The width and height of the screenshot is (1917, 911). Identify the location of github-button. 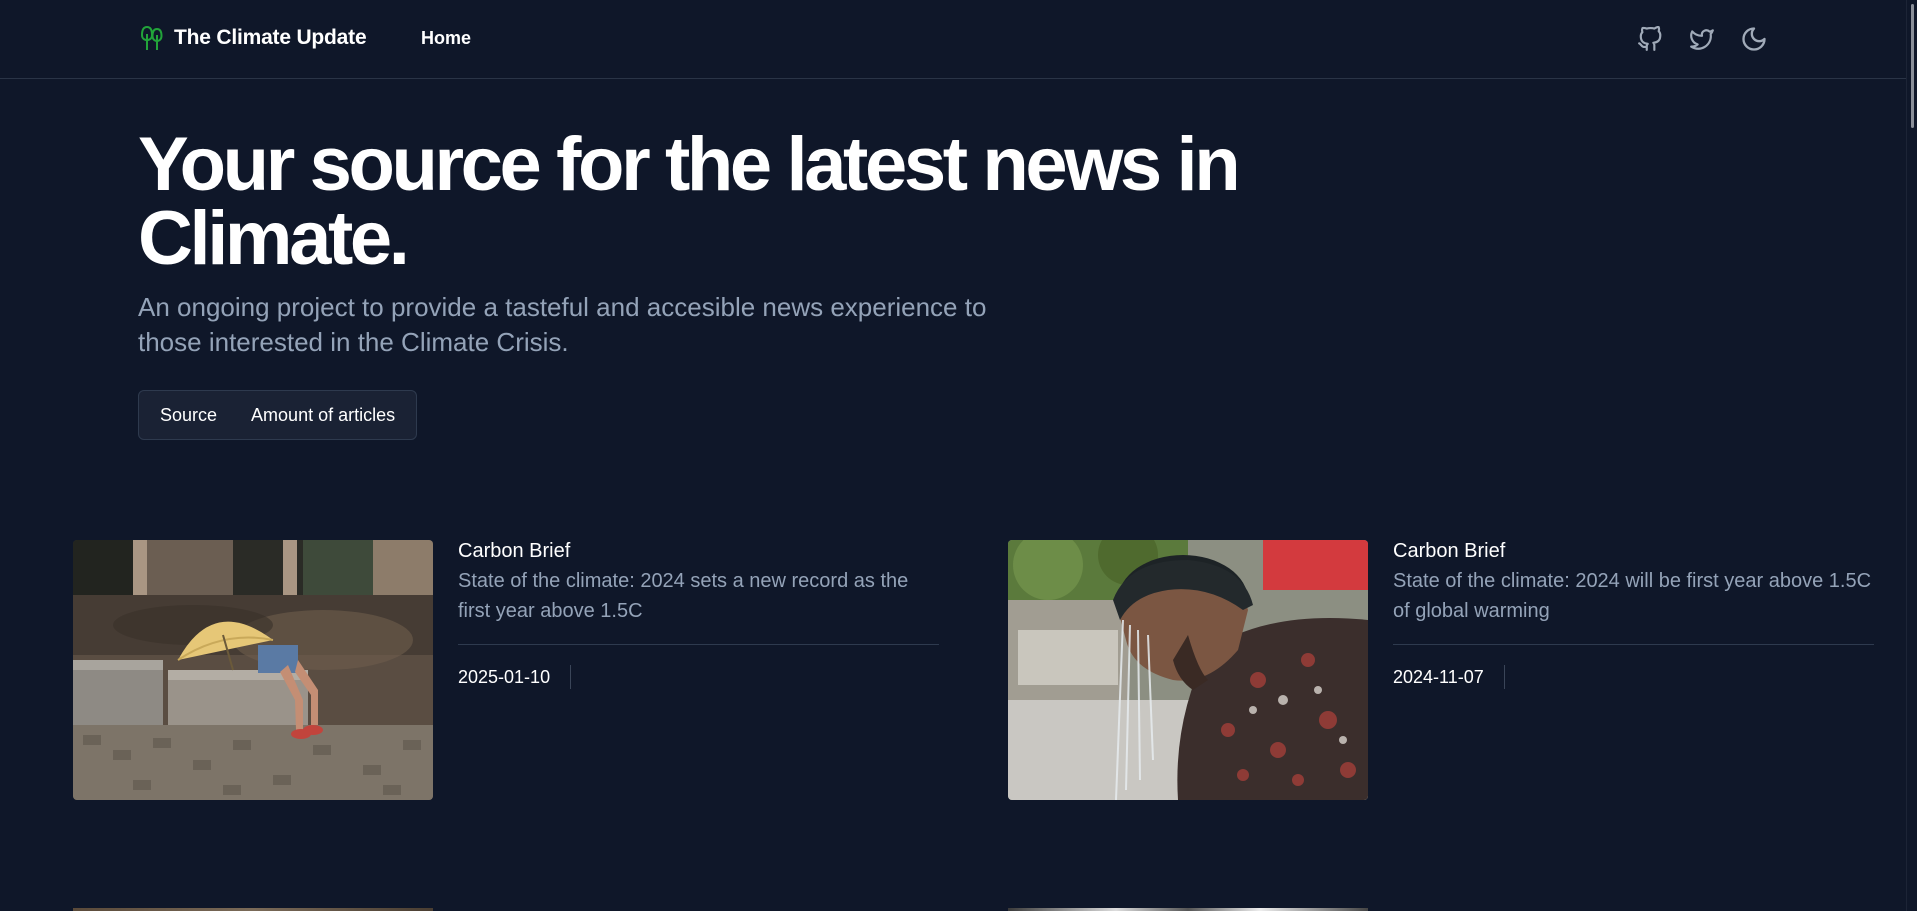
(1650, 39).